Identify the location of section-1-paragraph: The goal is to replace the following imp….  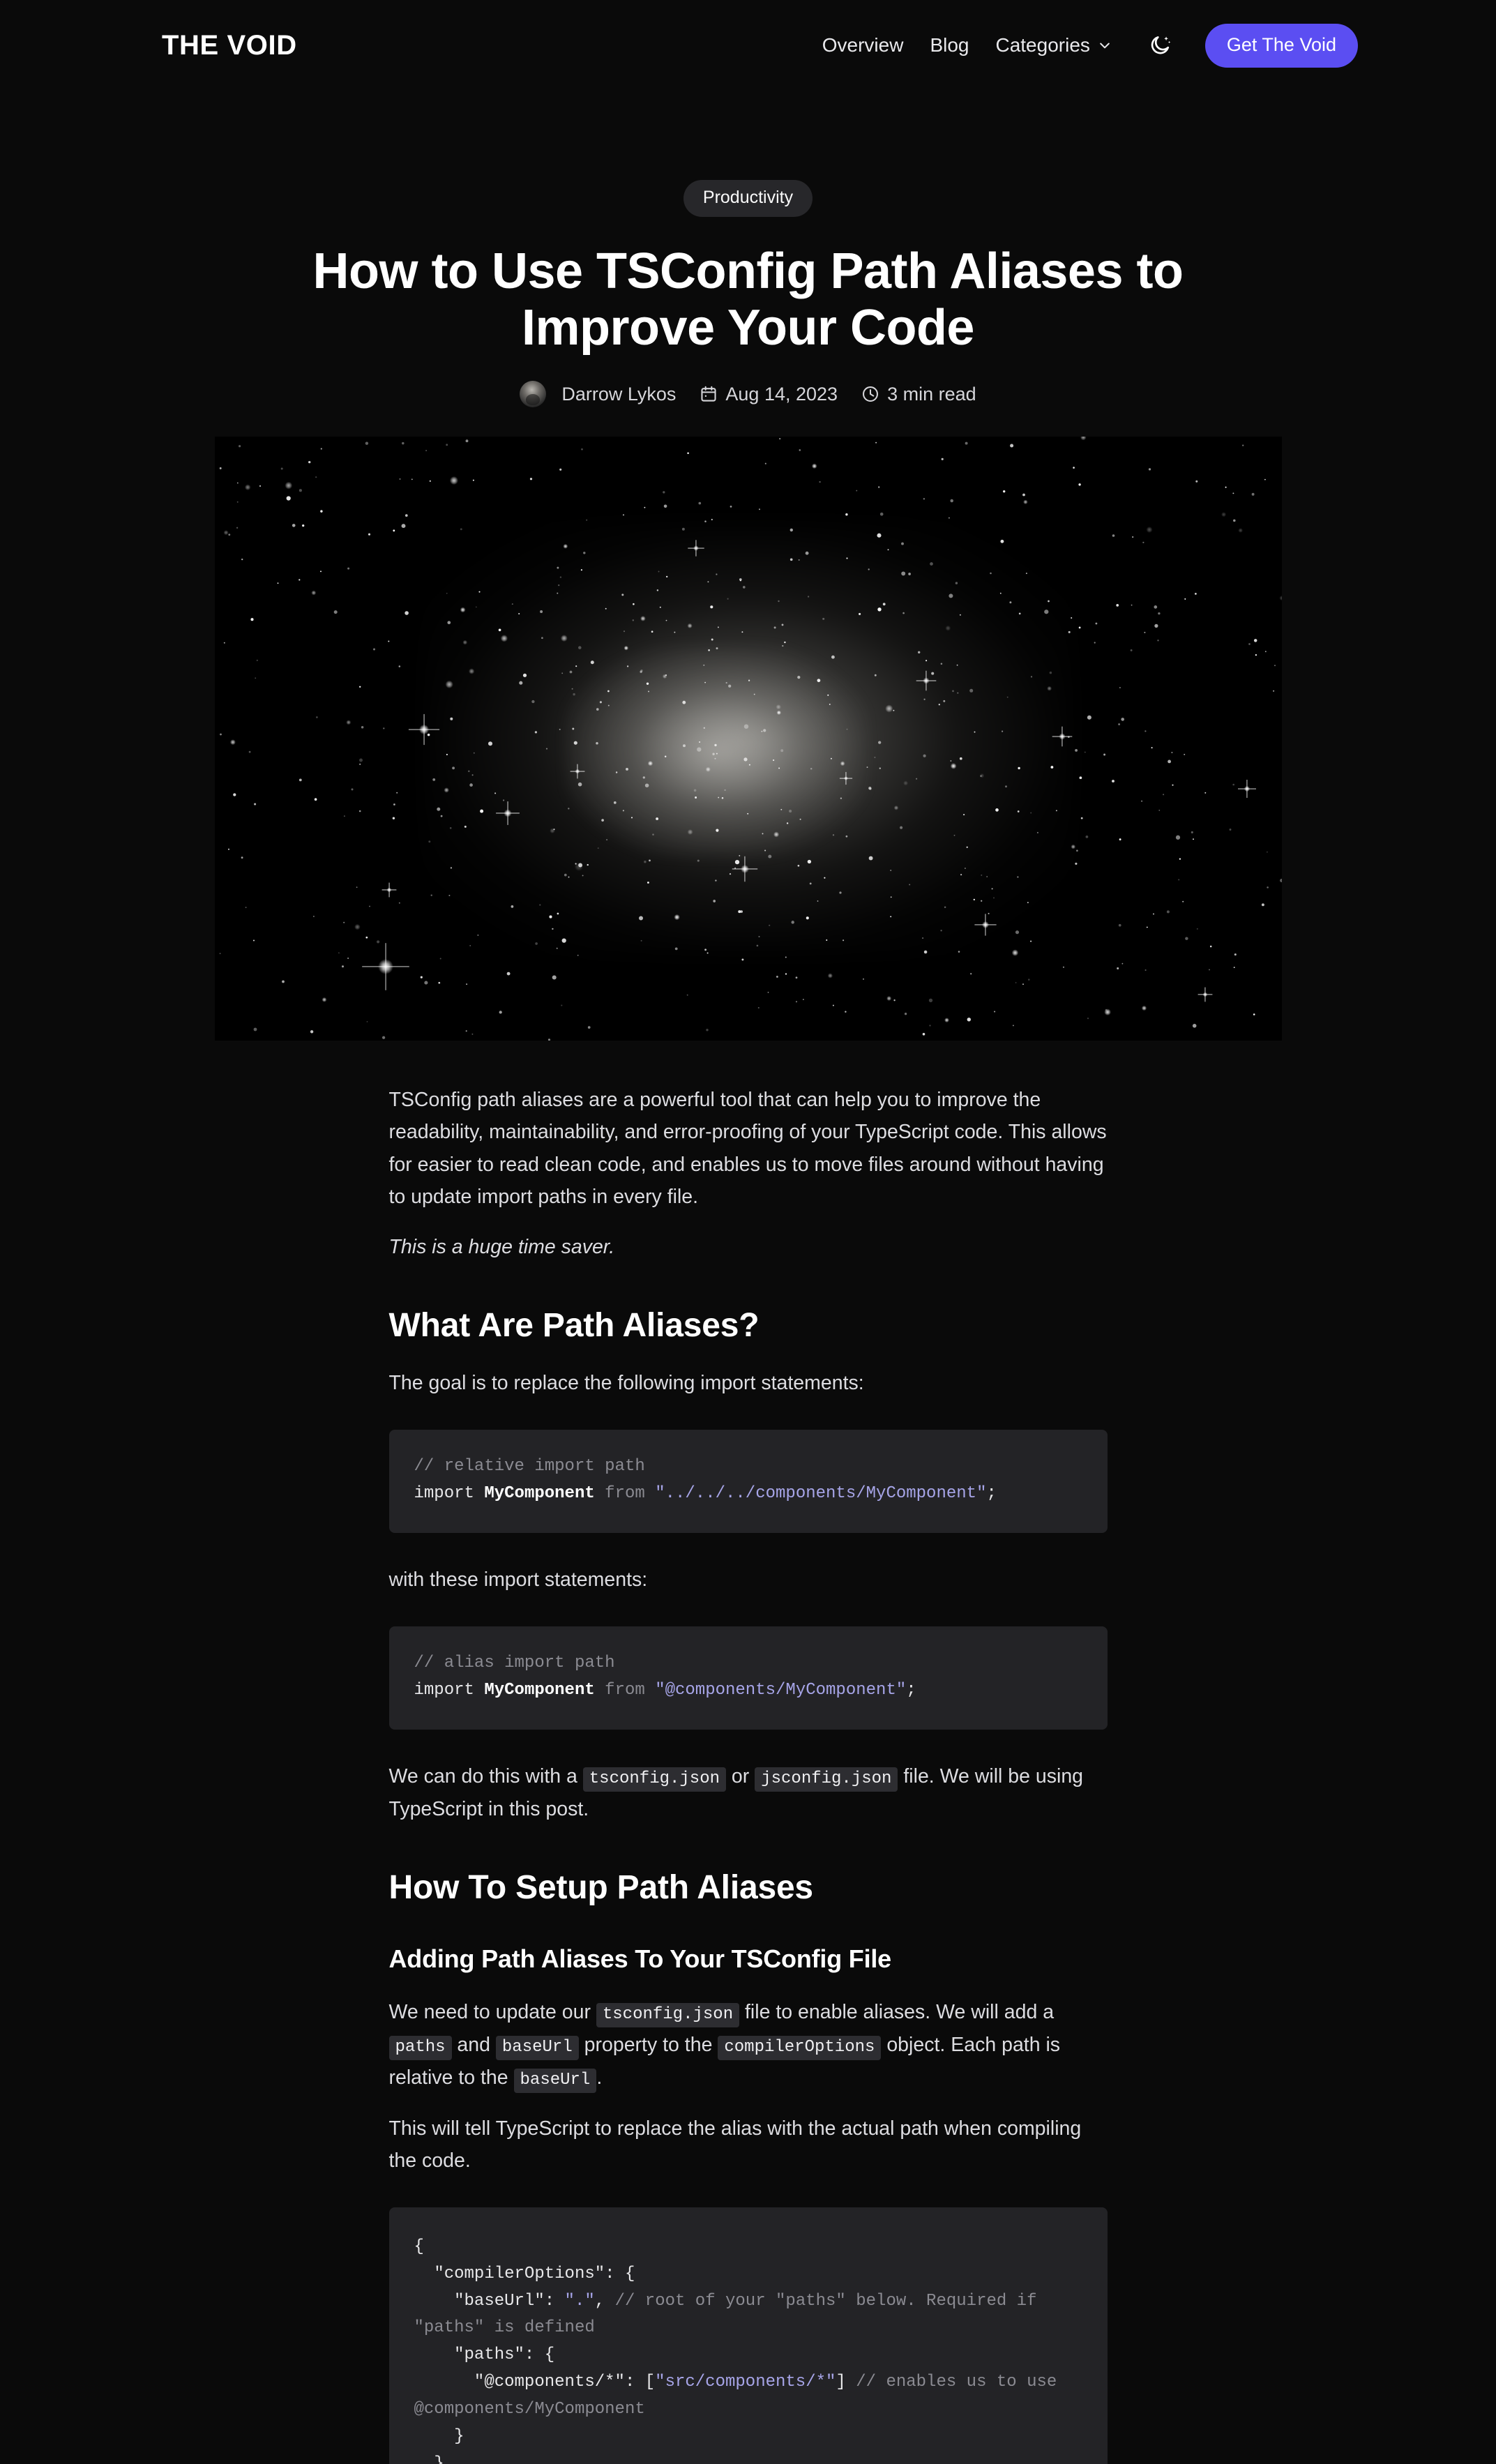
(626, 1384).